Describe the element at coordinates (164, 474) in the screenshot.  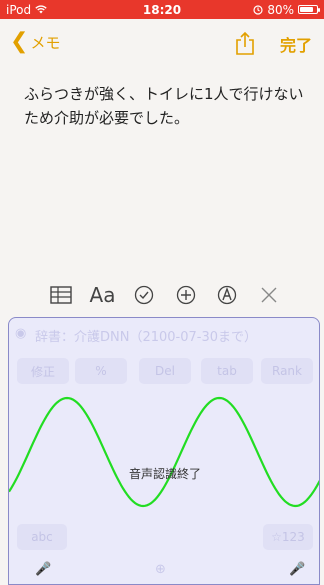
I see `recognition-status: 音声認識終了` at that location.